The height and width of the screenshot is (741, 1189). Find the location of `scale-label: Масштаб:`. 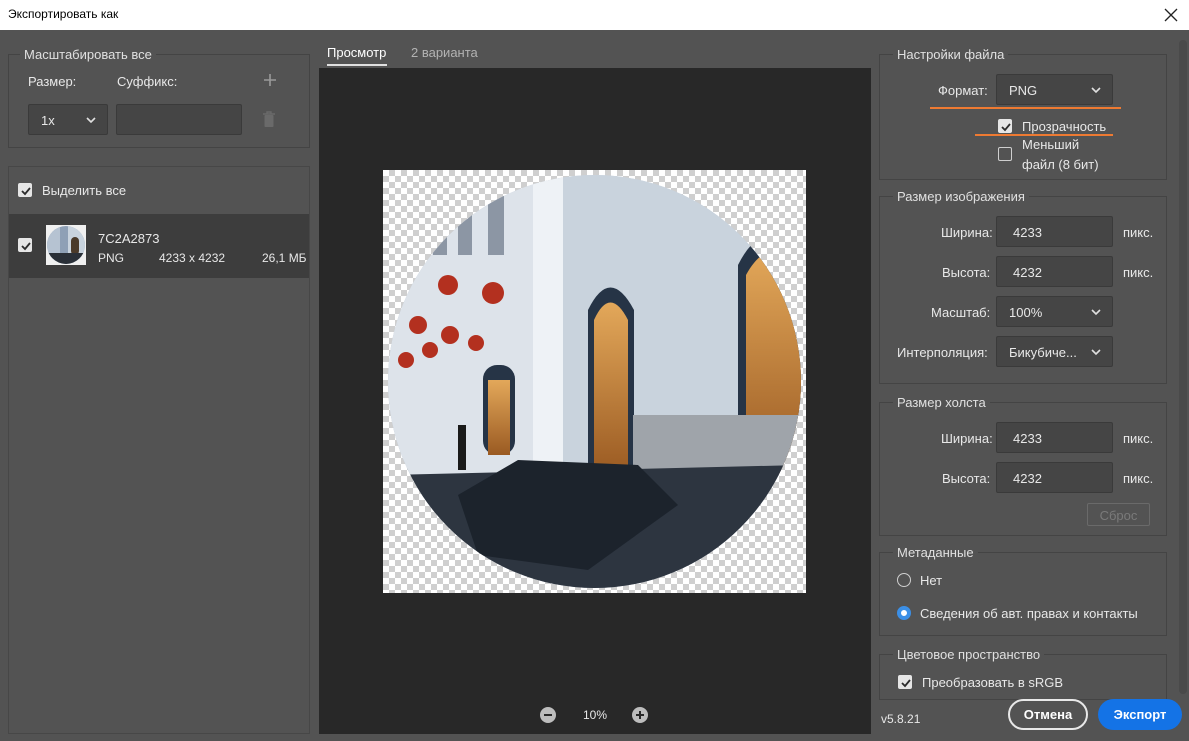

scale-label: Масштаб: is located at coordinates (961, 312).